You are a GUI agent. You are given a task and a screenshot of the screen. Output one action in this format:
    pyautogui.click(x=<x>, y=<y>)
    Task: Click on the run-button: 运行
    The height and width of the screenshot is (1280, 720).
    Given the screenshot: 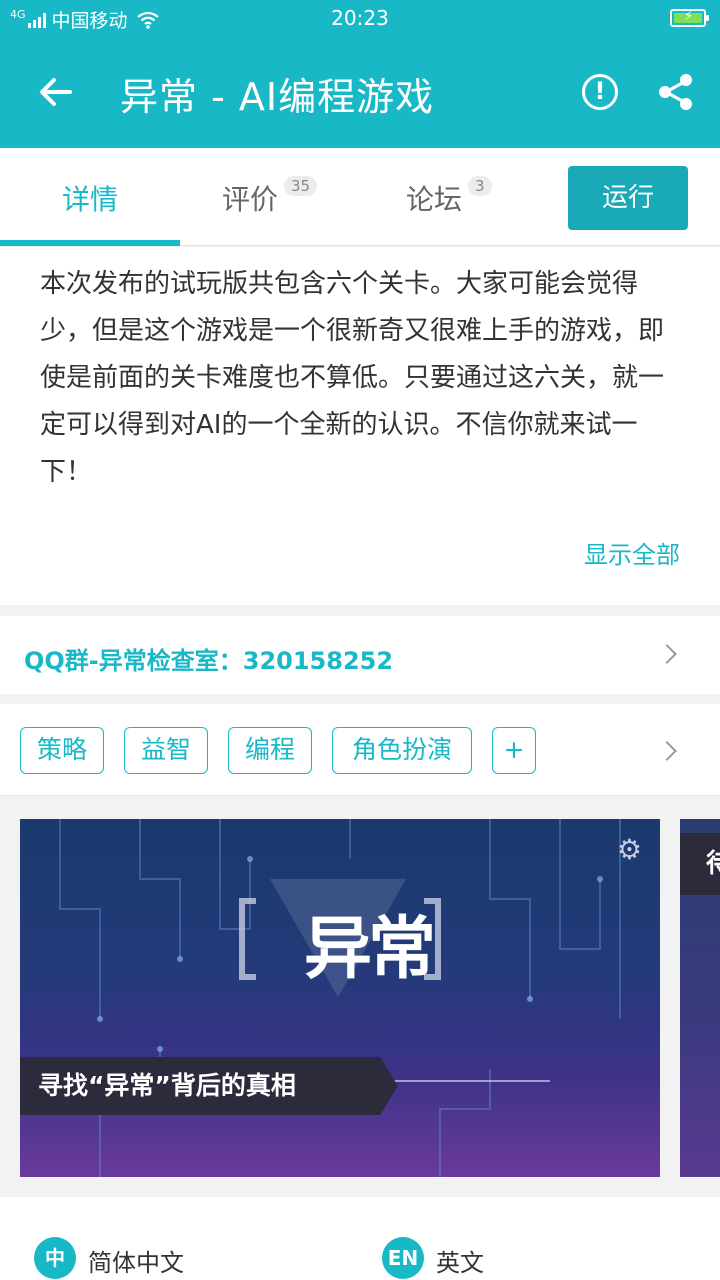 What is the action you would take?
    pyautogui.click(x=628, y=198)
    